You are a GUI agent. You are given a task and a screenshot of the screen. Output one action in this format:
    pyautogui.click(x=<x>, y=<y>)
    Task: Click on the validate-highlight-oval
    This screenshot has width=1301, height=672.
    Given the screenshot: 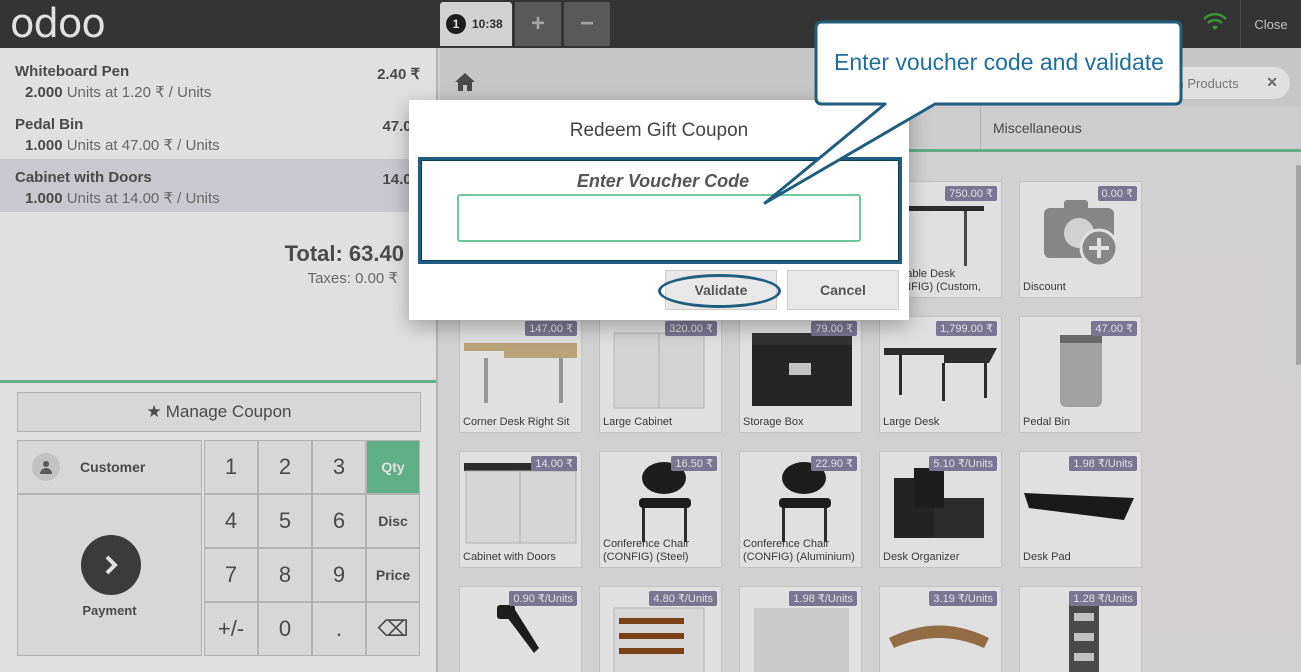 What is the action you would take?
    pyautogui.click(x=719, y=291)
    